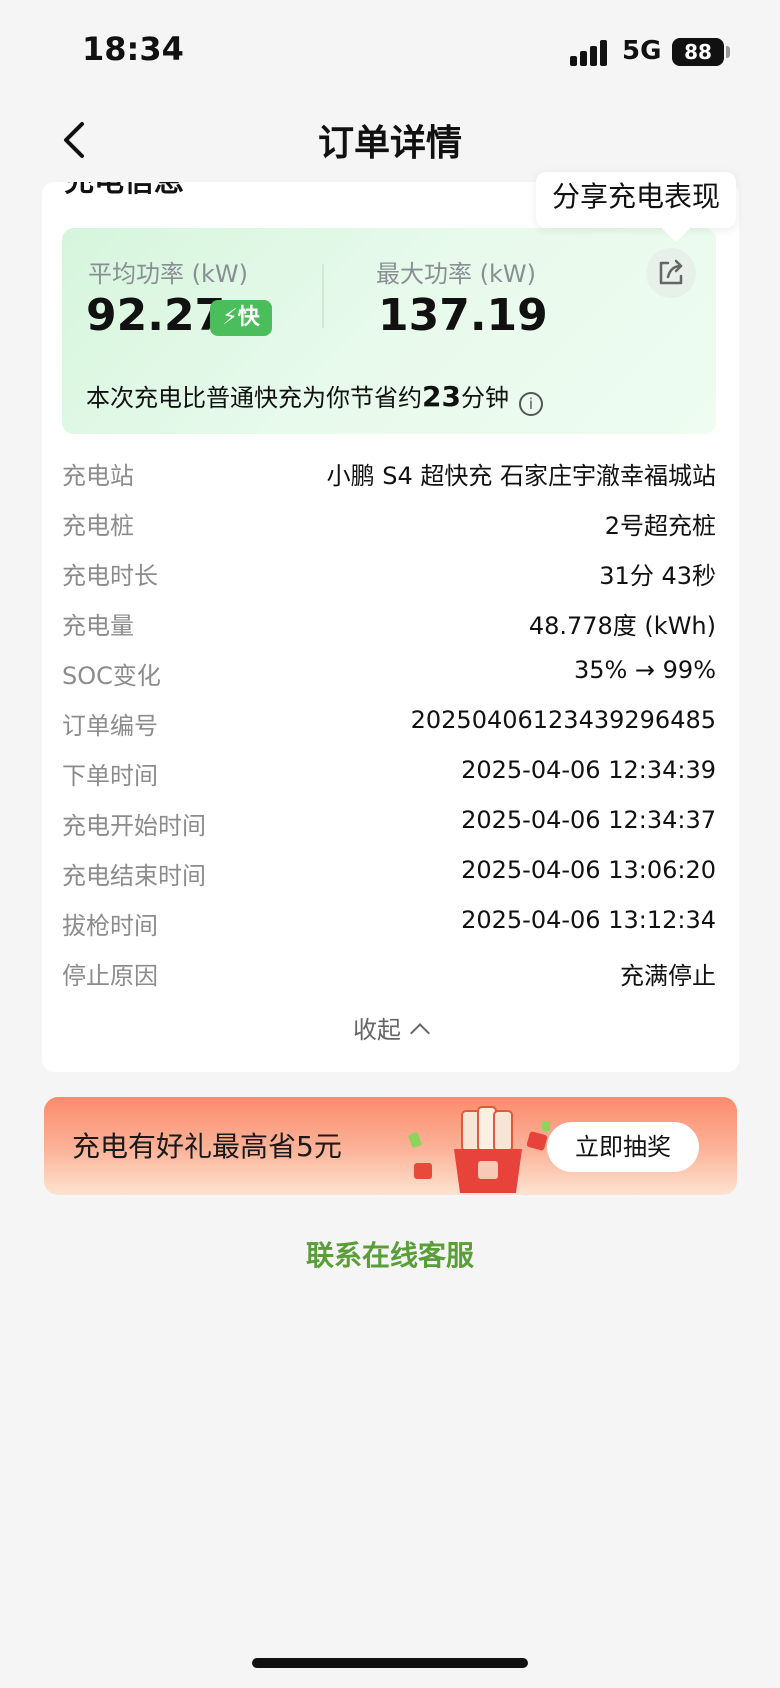 This screenshot has height=1688, width=780. Describe the element at coordinates (111, 676) in the screenshot. I see `row-label: SOC变化` at that location.